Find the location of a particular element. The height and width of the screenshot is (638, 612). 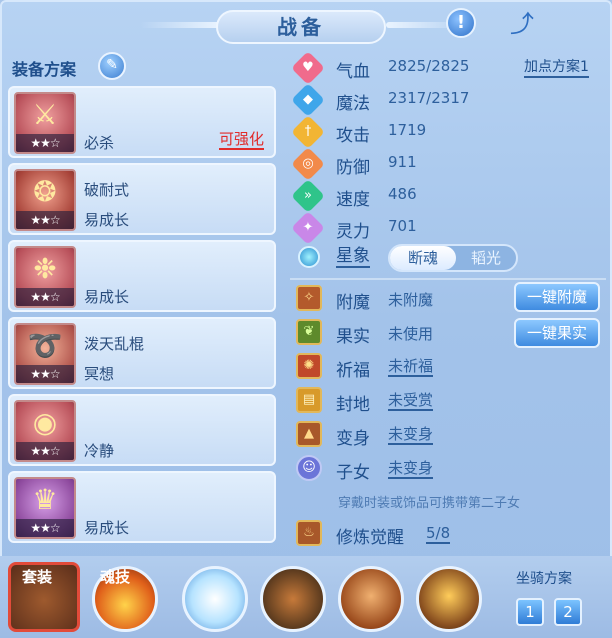

awaken-value: 5/8 is located at coordinates (438, 534).